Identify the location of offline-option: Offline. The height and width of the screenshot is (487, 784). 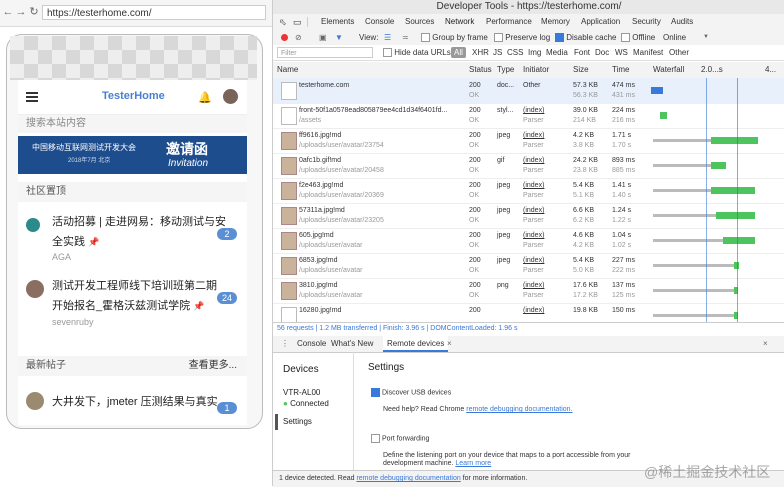
(638, 37).